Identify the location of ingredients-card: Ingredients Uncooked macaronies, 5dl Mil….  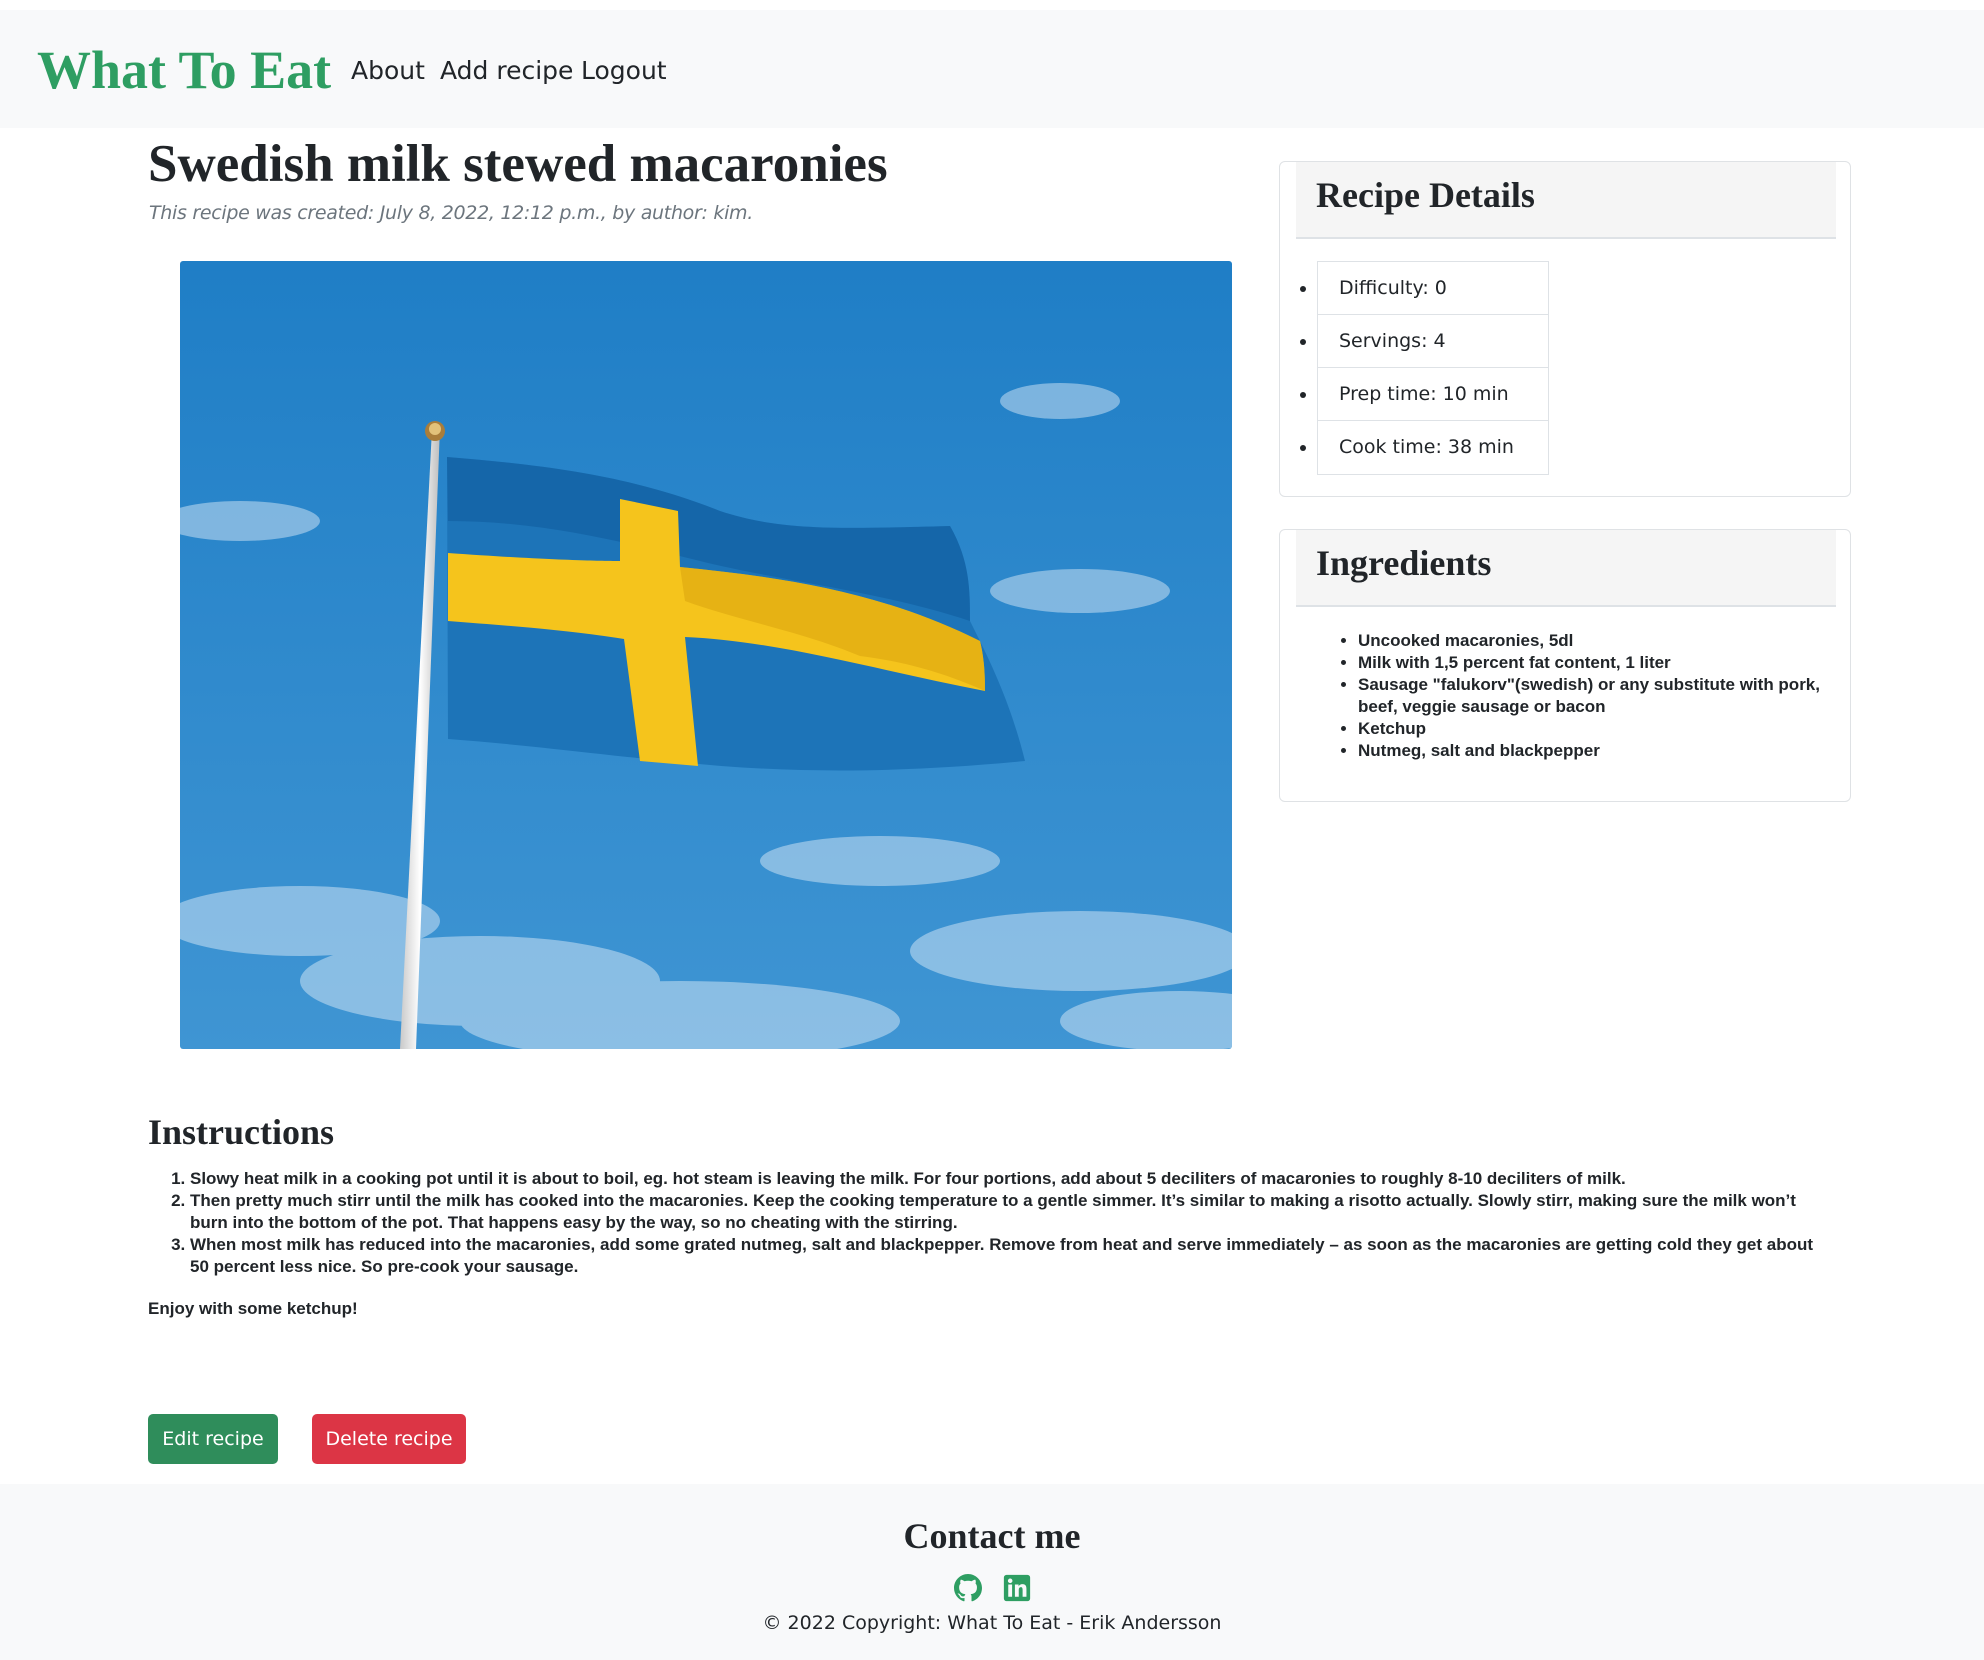
(1565, 665).